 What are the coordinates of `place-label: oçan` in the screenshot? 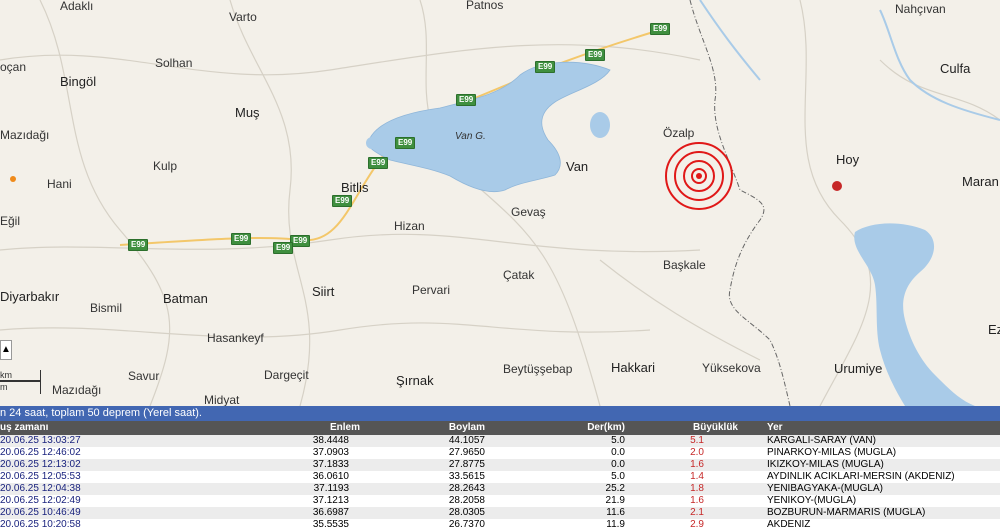 It's located at (13, 67).